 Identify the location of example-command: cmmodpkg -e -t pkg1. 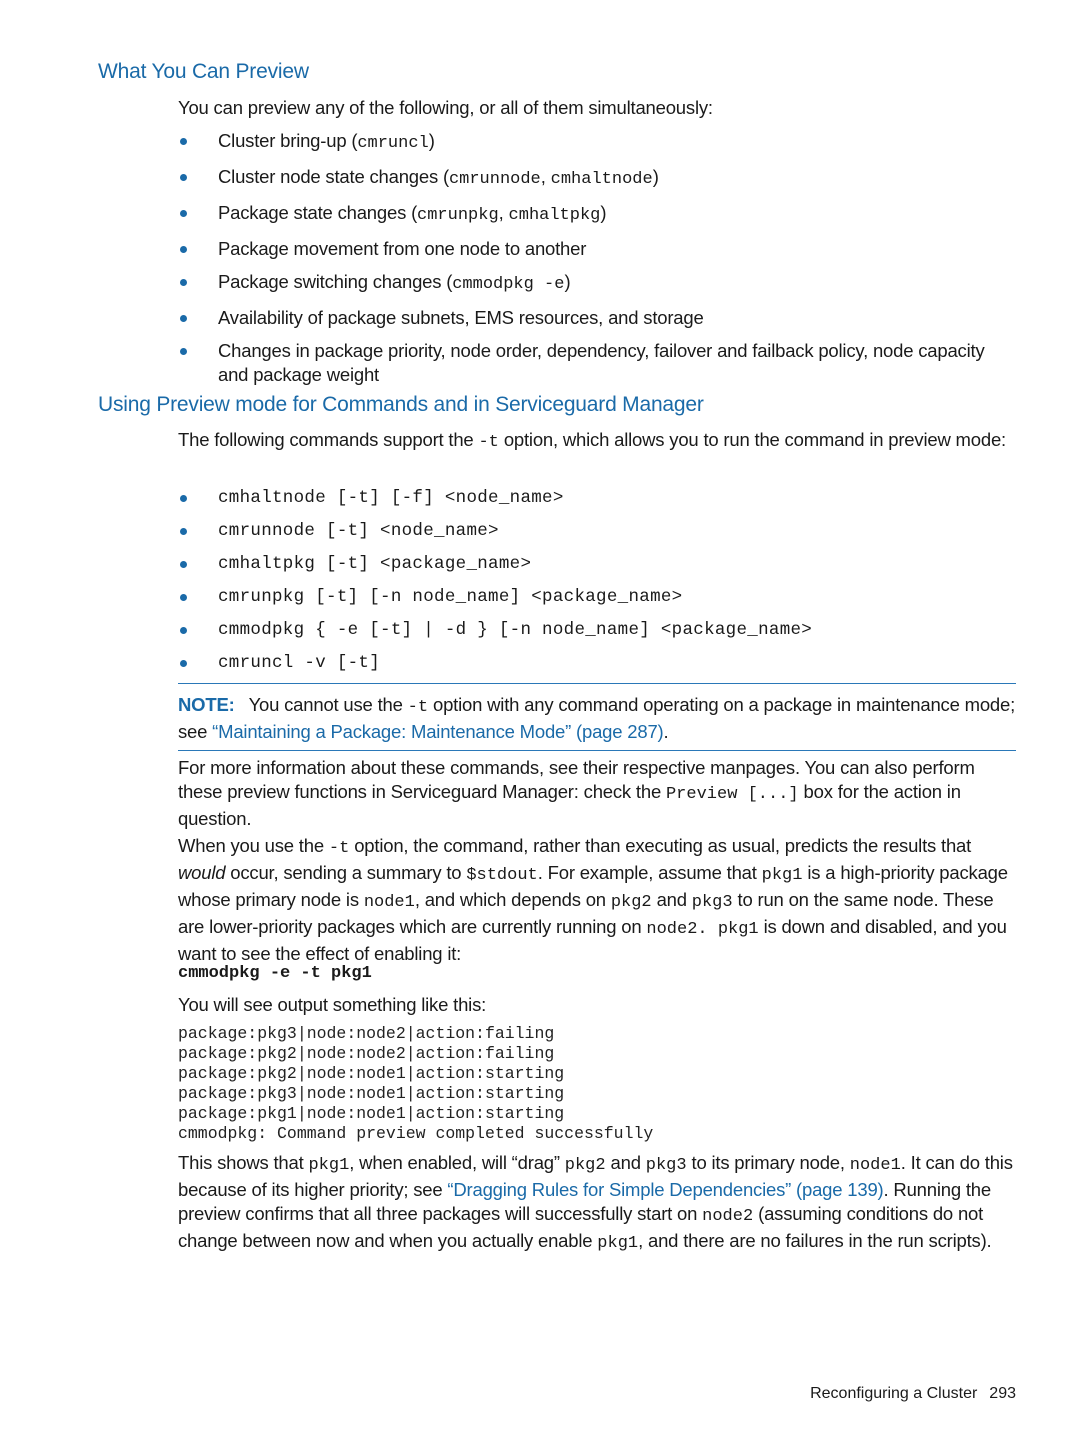
(275, 973).